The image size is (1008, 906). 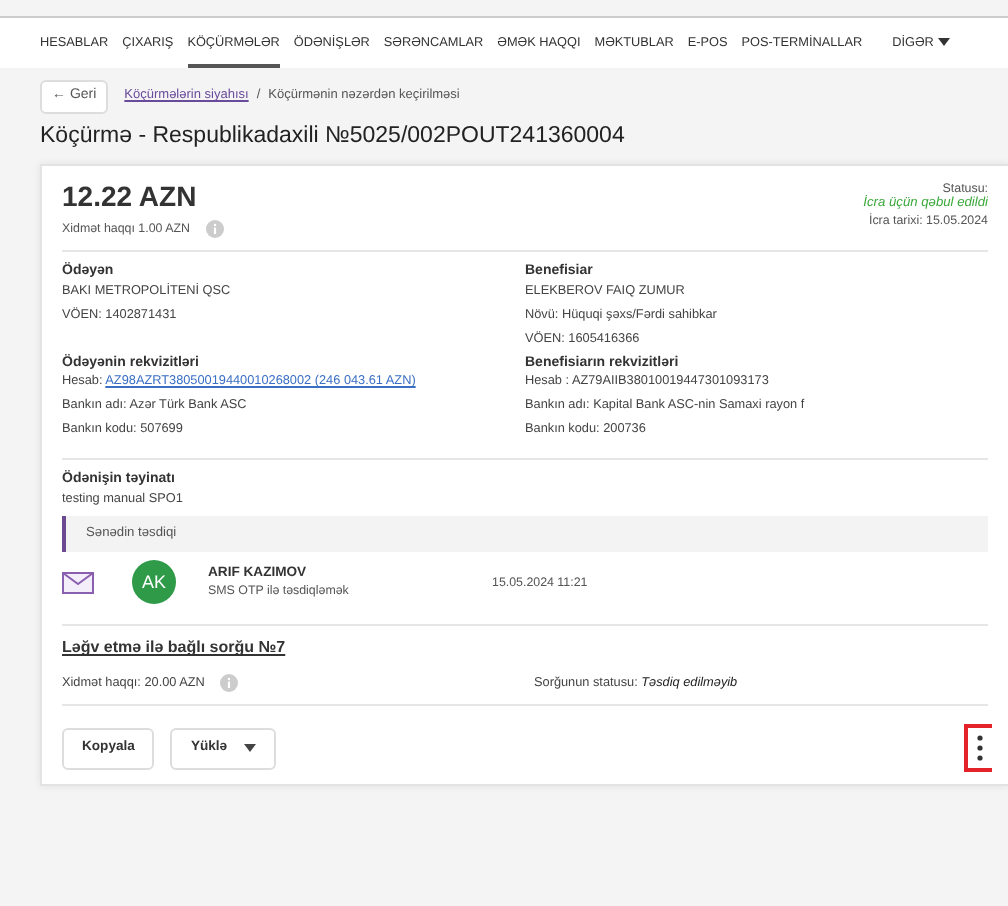 I want to click on kebab-icon, so click(x=980, y=748).